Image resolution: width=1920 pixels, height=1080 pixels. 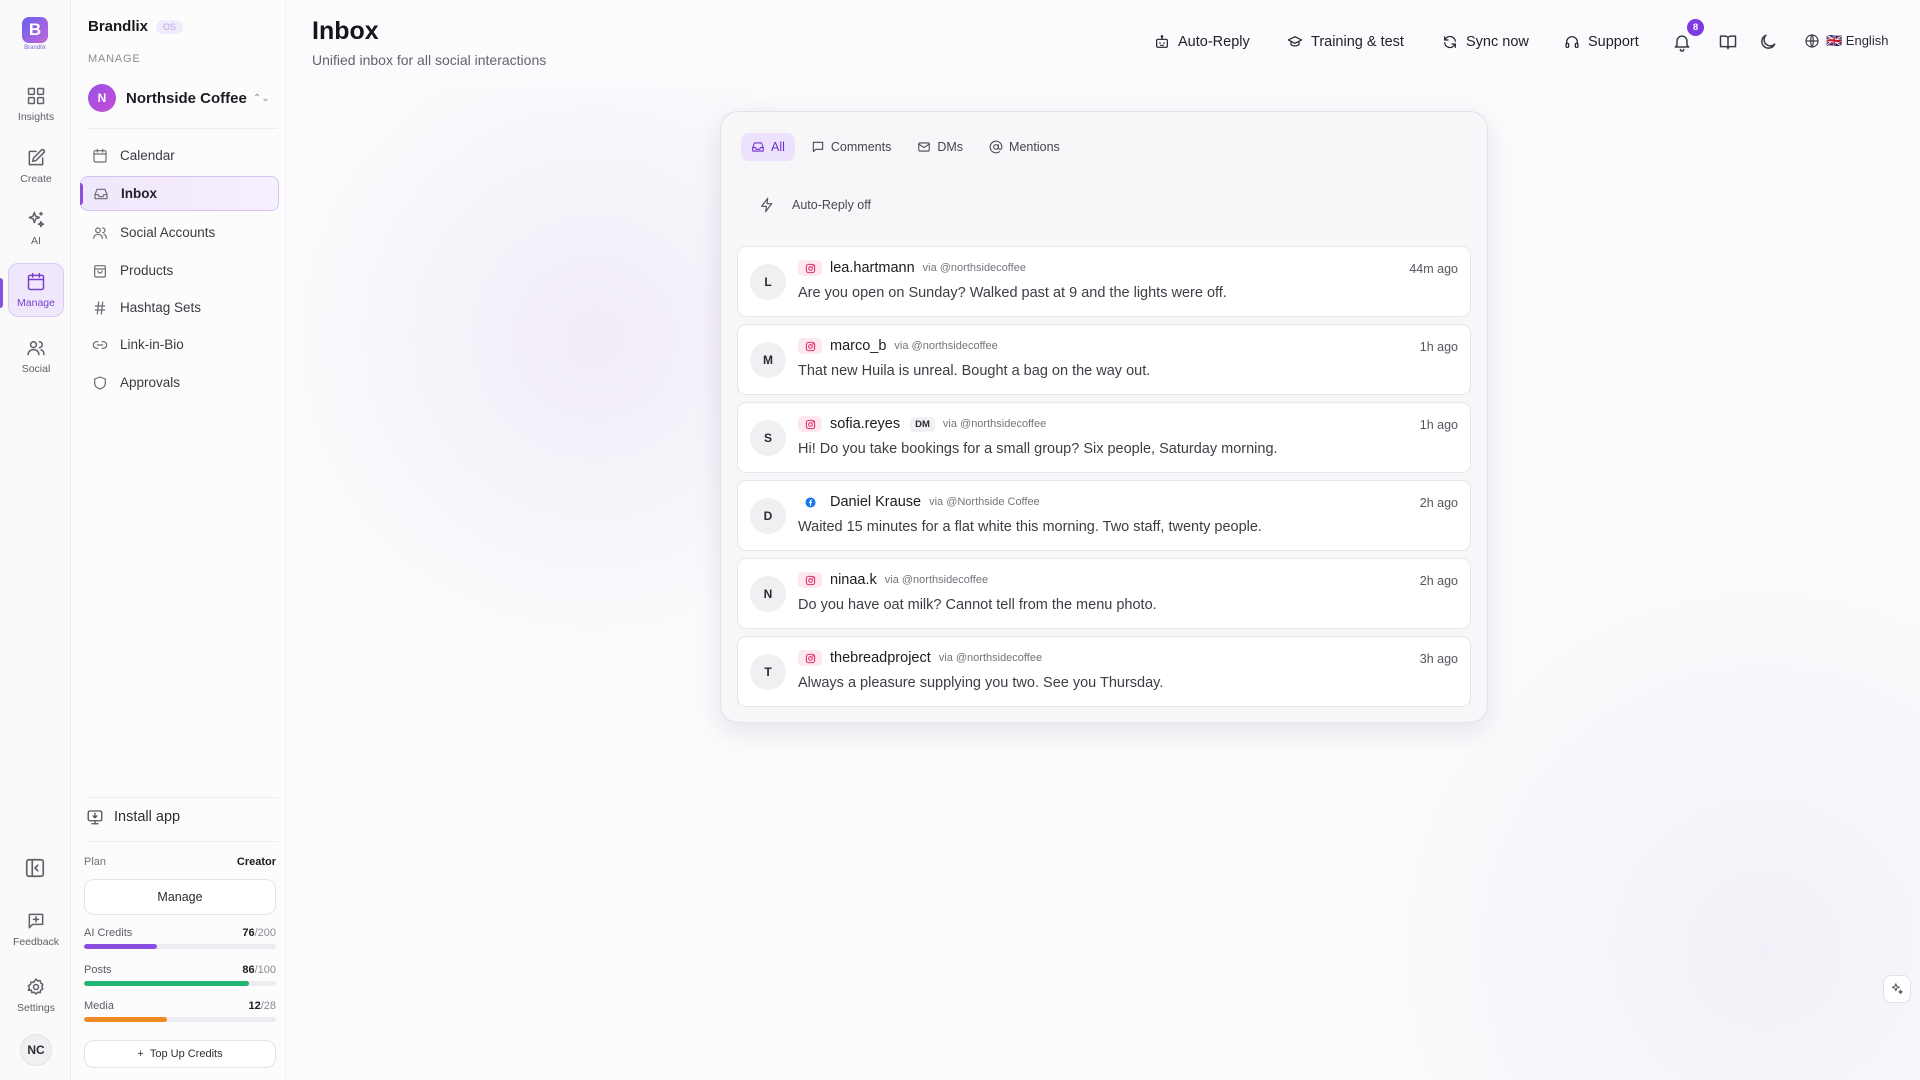 I want to click on language-selector: 🇬🇧 English, so click(x=1846, y=41).